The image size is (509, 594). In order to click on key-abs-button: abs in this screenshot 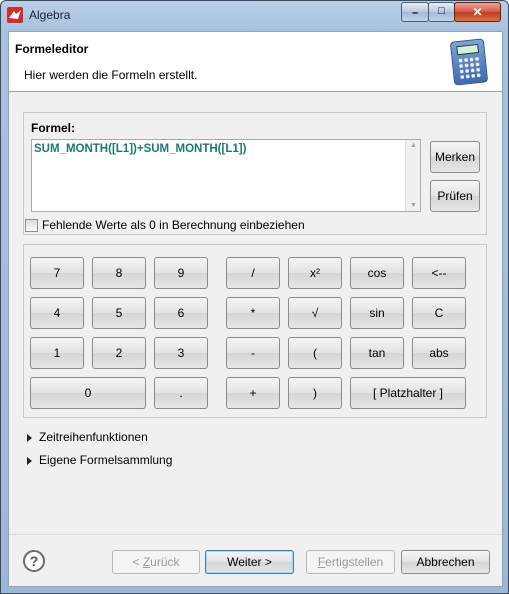, I will do `click(439, 353)`.